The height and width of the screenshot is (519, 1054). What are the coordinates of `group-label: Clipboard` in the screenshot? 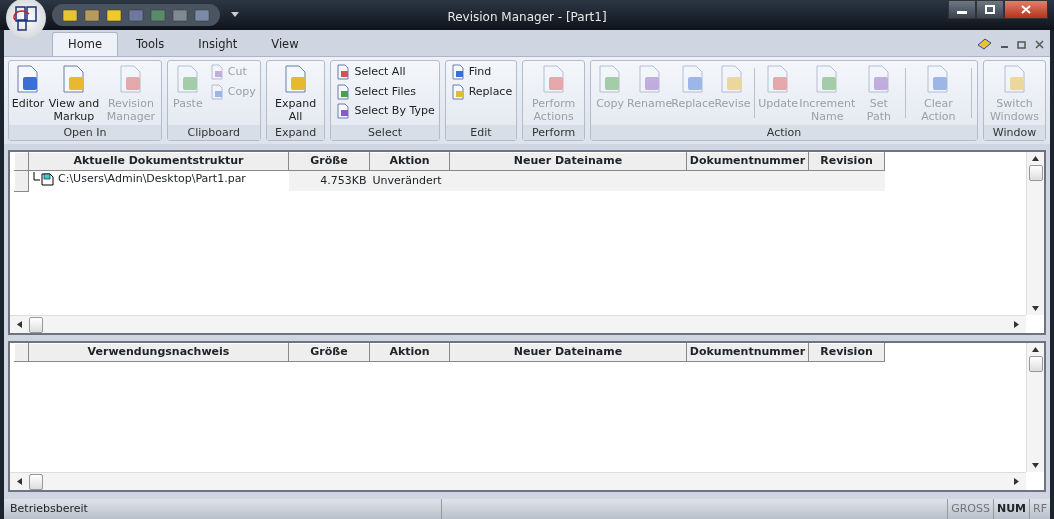 It's located at (213, 132).